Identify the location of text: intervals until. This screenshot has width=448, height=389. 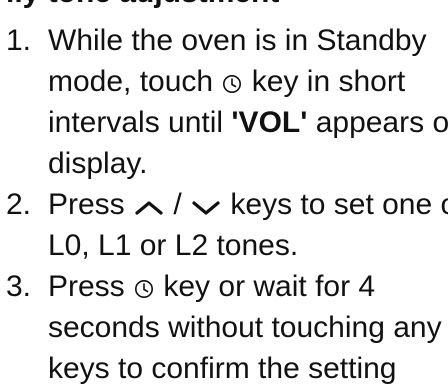
(140, 122).